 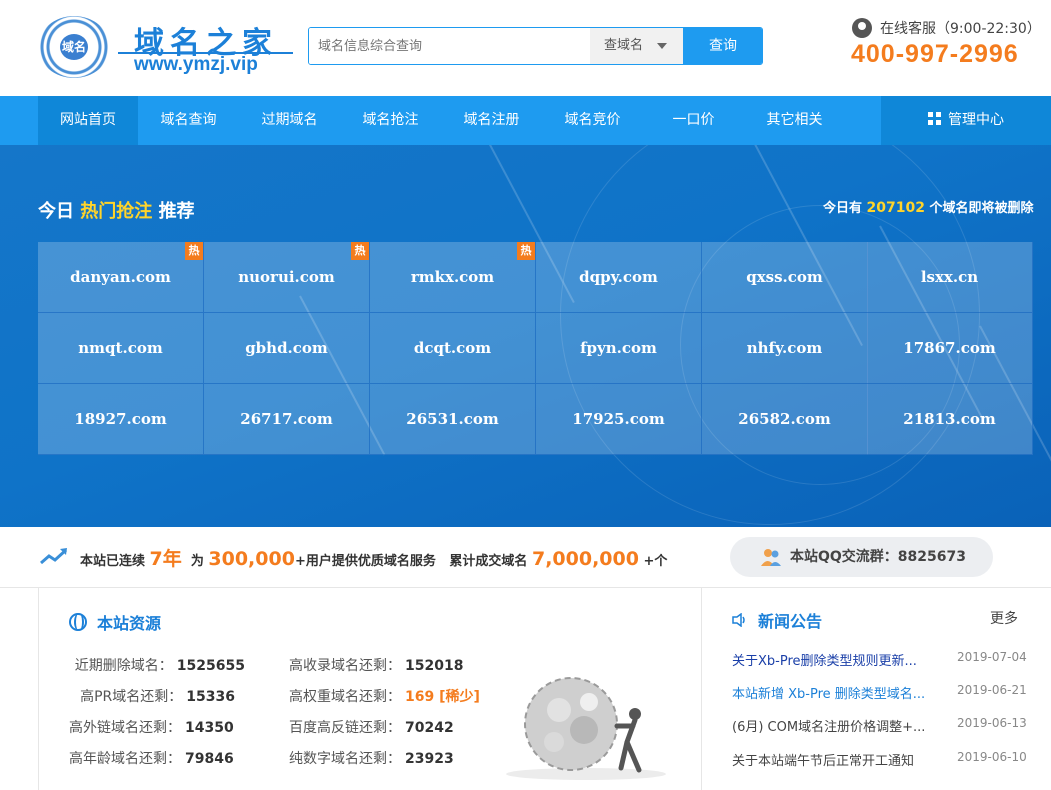 What do you see at coordinates (981, 208) in the screenshot?
I see `today-note-post: 个域名即将被删除` at bounding box center [981, 208].